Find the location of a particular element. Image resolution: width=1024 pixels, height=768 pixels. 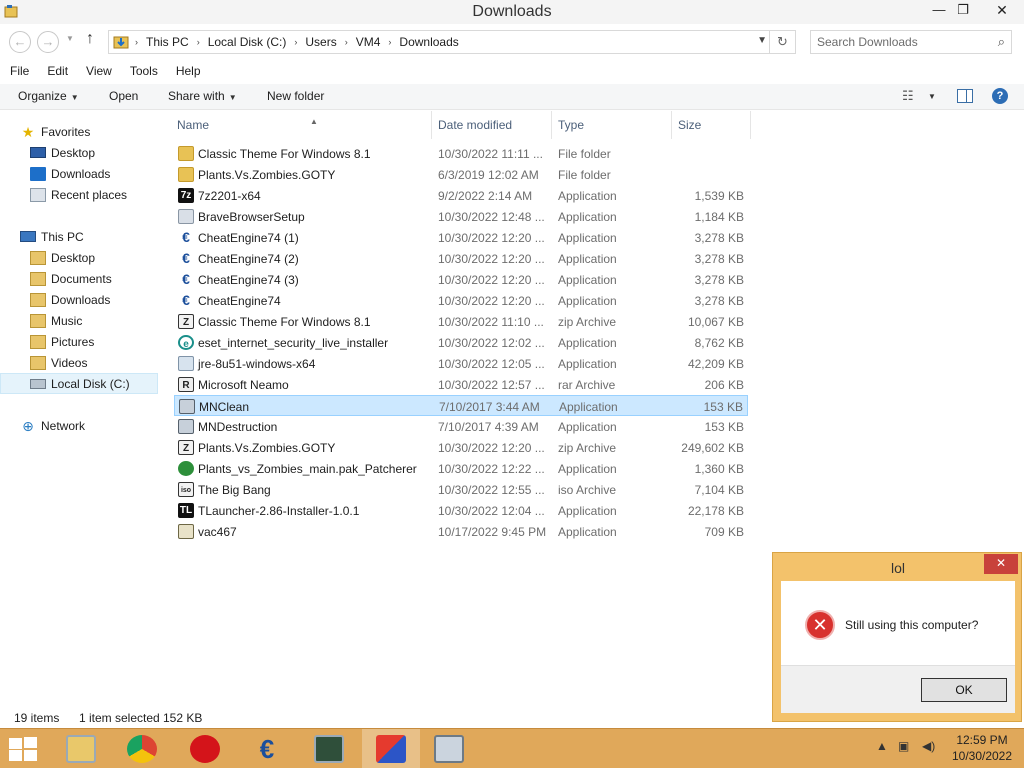

forward-button: → is located at coordinates (48, 42).